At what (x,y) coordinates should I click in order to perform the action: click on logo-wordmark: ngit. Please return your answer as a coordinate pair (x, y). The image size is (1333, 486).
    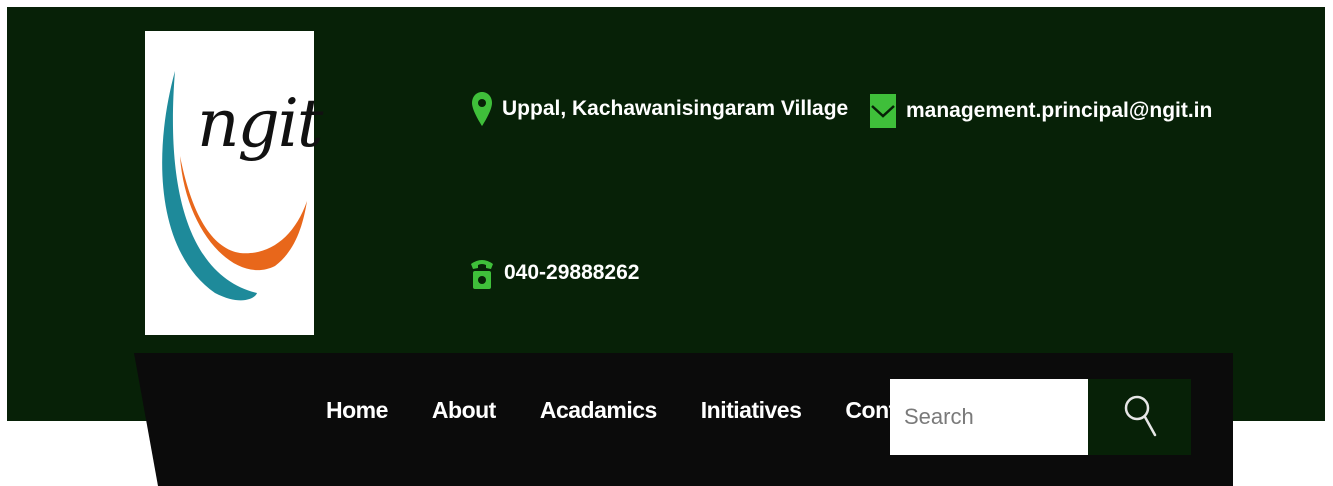
    Looking at the image, I should click on (260, 123).